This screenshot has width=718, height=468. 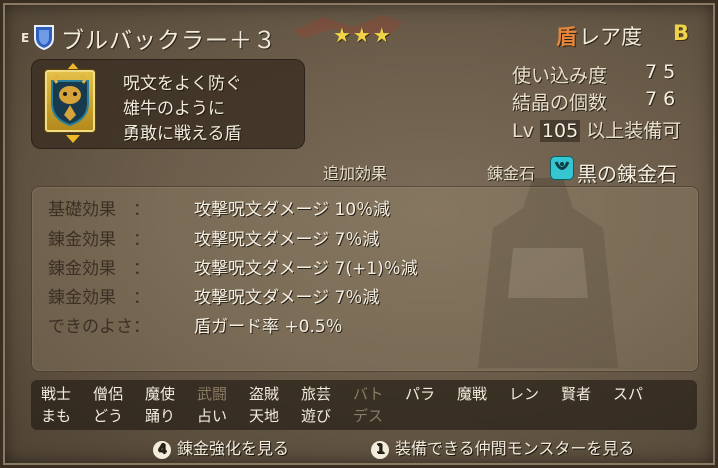 I want to click on job-label: 占い, so click(x=212, y=416).